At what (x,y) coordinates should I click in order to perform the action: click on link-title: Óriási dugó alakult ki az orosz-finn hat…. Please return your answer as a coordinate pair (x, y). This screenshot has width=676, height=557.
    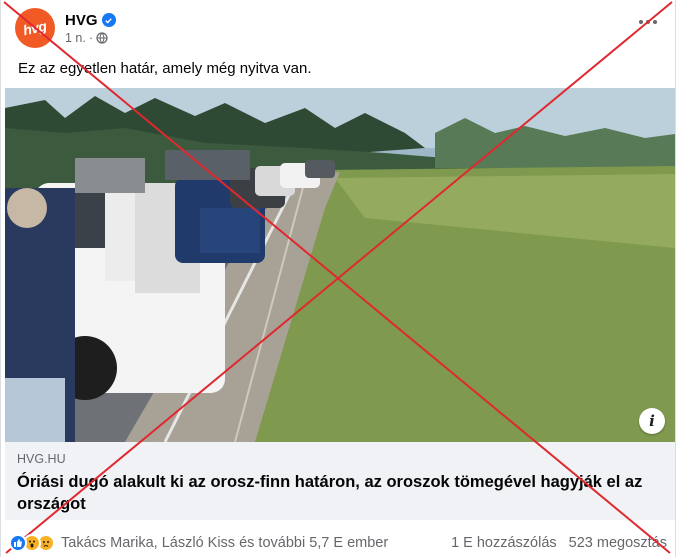
    Looking at the image, I should click on (340, 493).